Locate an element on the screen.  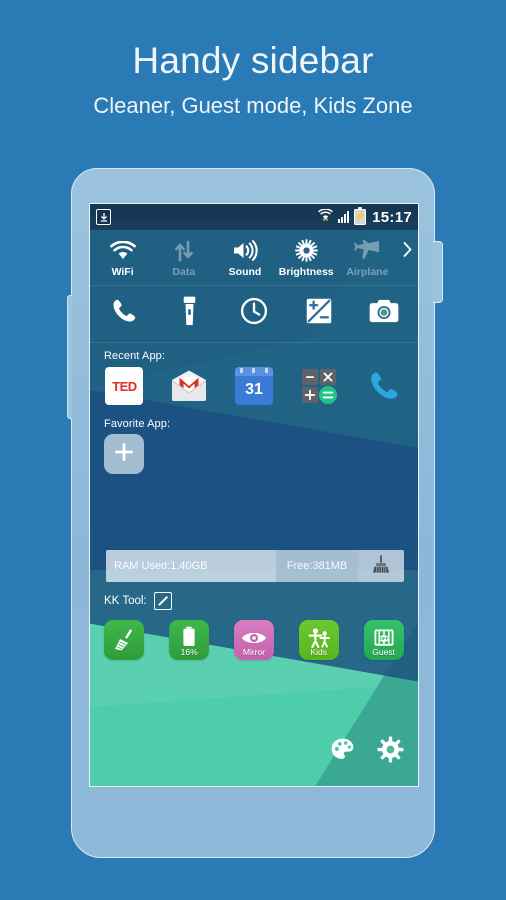
status-bar-indicators: ⚡ 15:17 is located at coordinates (365, 216).